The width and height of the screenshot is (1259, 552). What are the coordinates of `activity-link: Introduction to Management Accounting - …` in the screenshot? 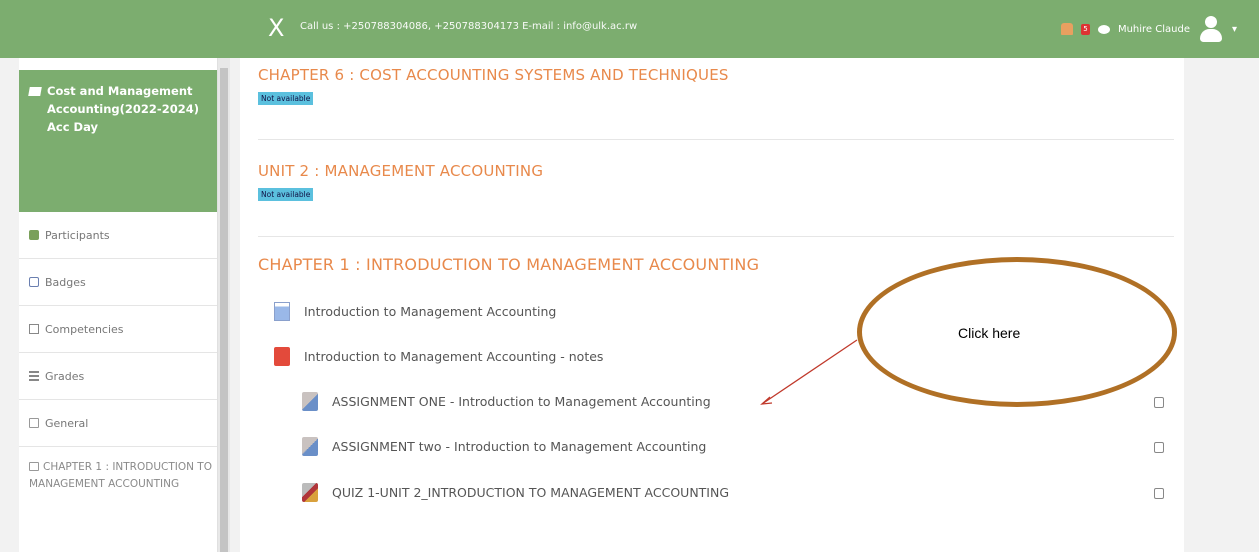 It's located at (453, 356).